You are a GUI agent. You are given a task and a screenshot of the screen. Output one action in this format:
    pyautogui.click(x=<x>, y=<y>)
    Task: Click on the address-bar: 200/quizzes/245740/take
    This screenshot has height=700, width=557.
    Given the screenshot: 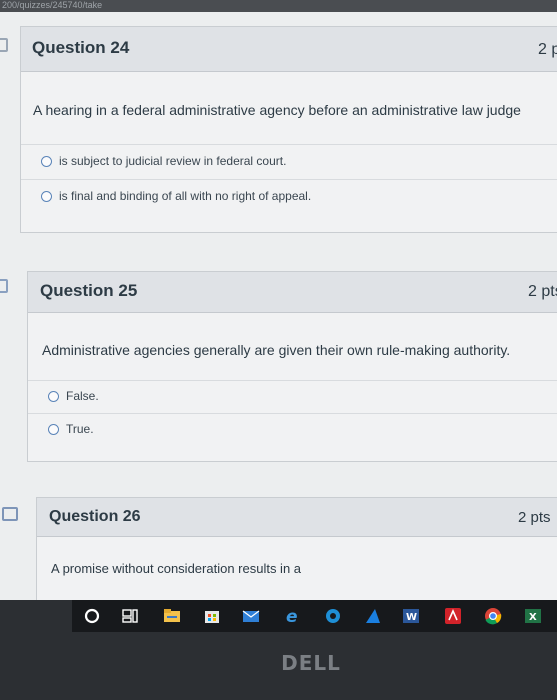 What is the action you would take?
    pyautogui.click(x=278, y=6)
    